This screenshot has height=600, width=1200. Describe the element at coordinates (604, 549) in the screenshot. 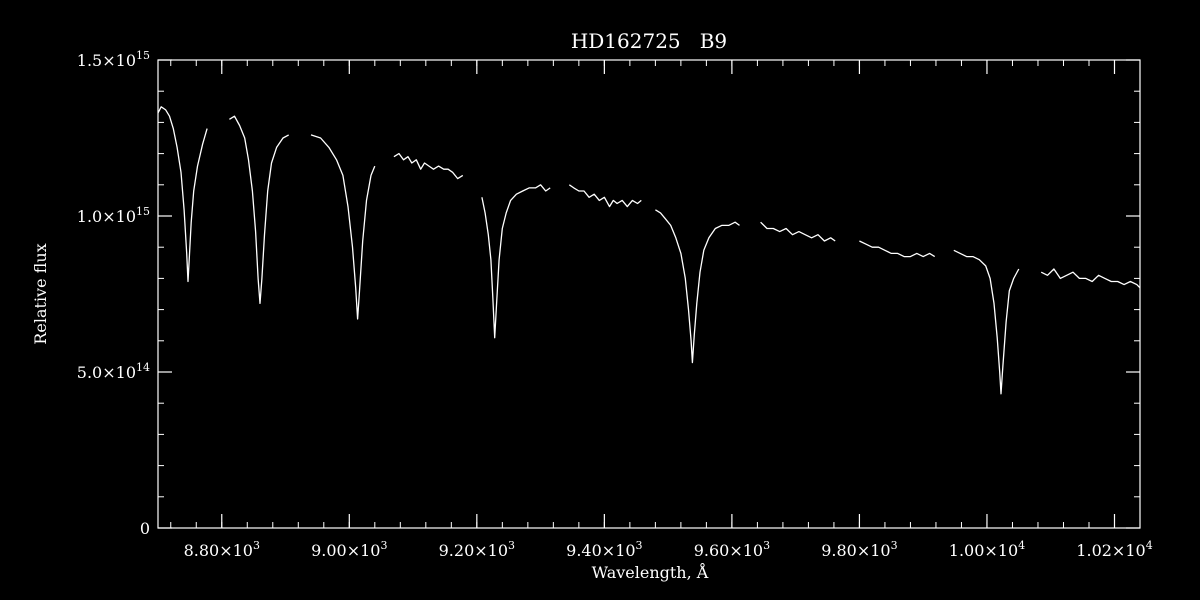

I see `x-tick-label: 9.40×103` at that location.